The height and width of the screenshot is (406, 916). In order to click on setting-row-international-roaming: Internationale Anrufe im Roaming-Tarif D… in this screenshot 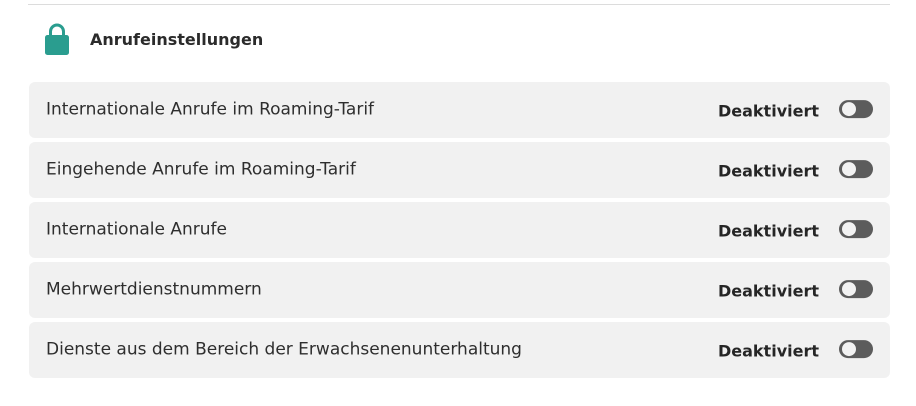, I will do `click(459, 110)`.